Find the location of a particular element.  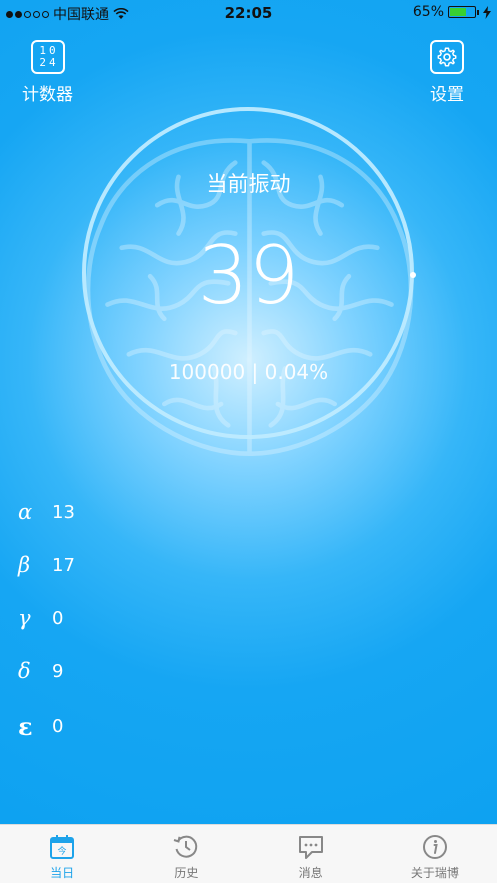

svg-text: 今 is located at coordinates (62, 851).